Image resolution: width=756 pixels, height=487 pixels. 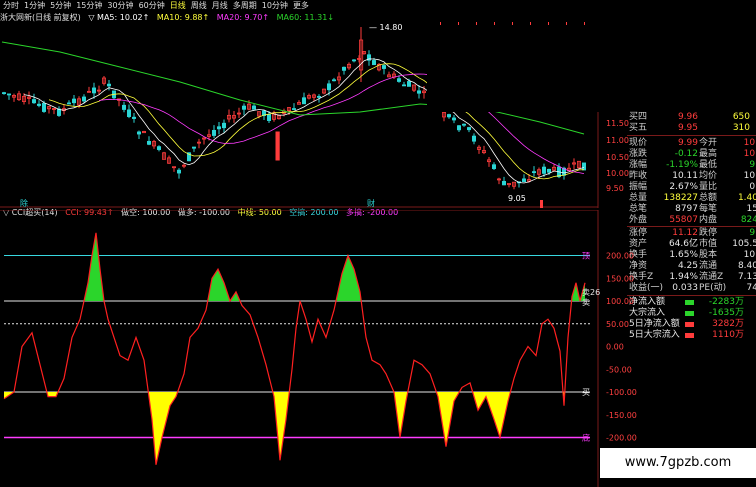 What do you see at coordinates (40, 17) in the screenshot?
I see `stock-name: 浙大网新(日线 前复权)` at bounding box center [40, 17].